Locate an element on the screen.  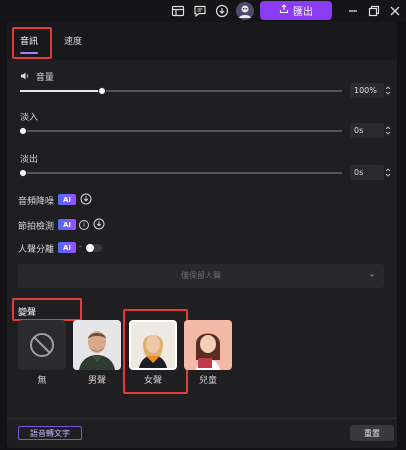
fade-out-slider-thumb is located at coordinates (23, 173).